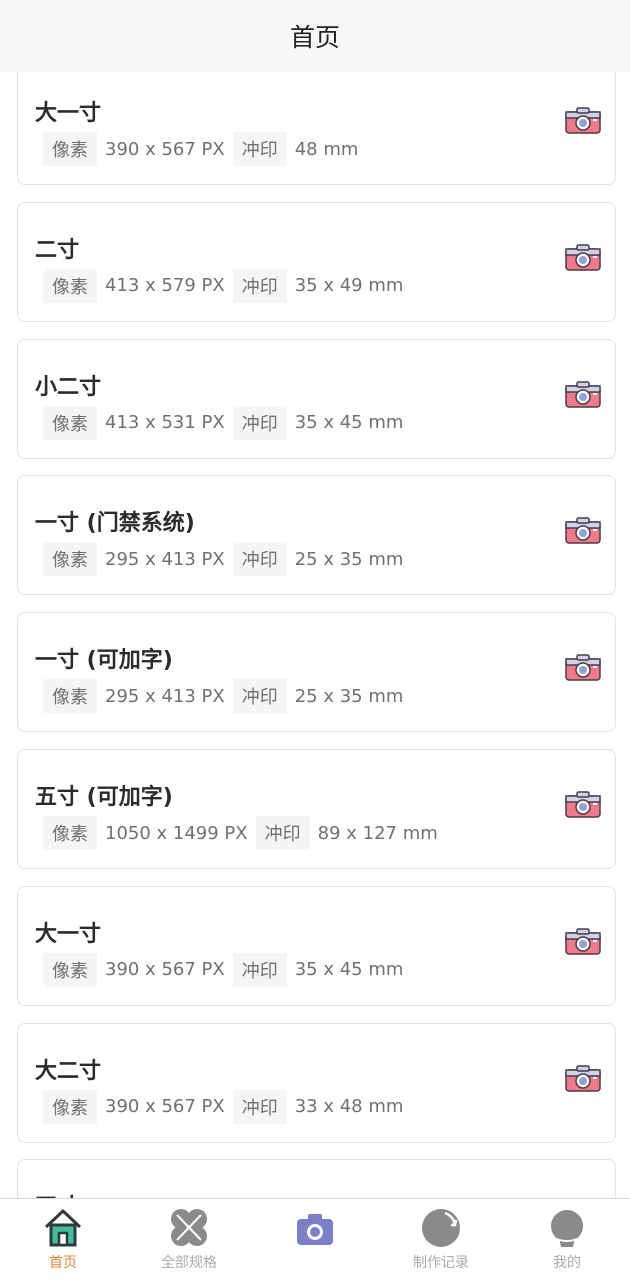 The height and width of the screenshot is (1280, 630). I want to click on tab-camera, so click(315, 1239).